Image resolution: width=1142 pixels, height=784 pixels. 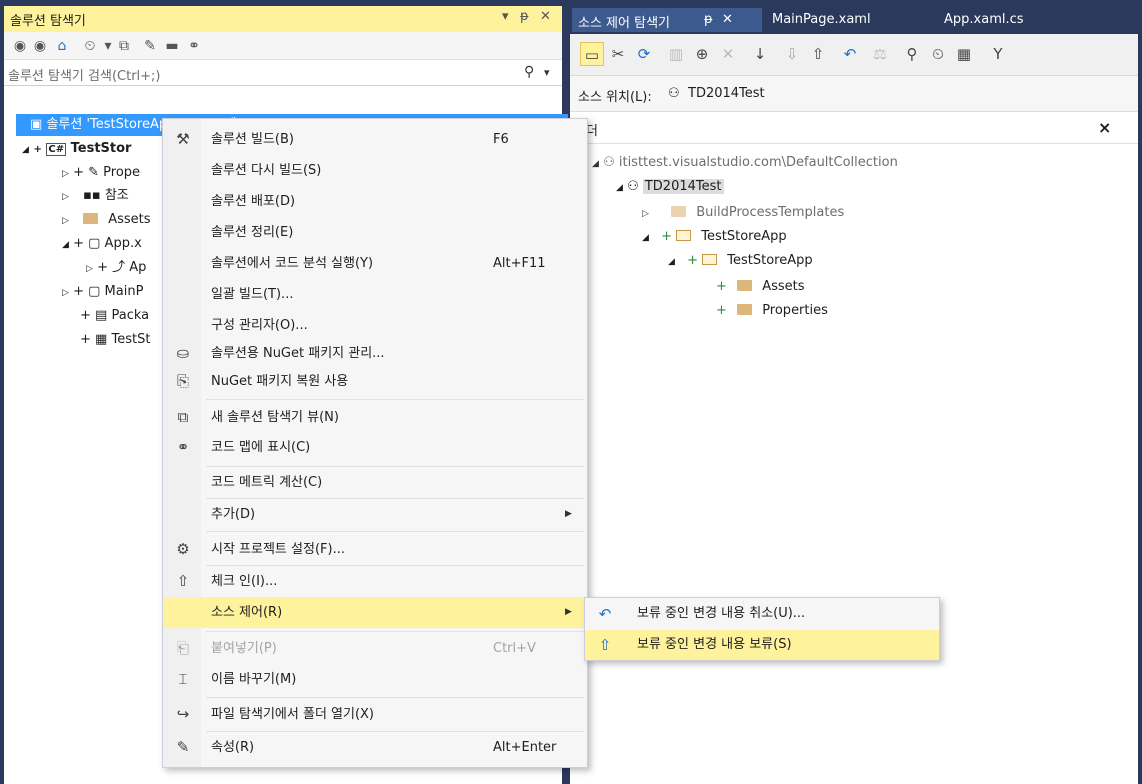 What do you see at coordinates (183, 353) in the screenshot?
I see `nuget-icon: ⛀` at bounding box center [183, 353].